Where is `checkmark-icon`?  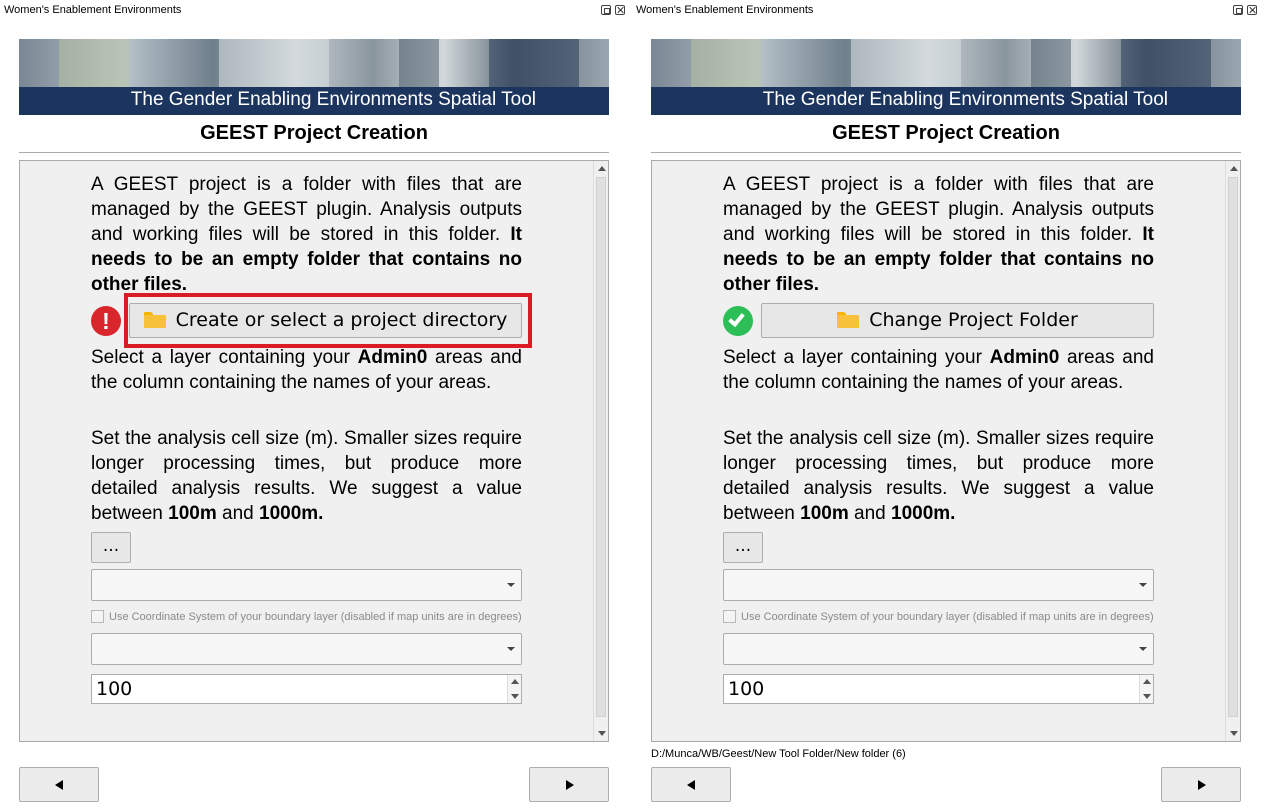
checkmark-icon is located at coordinates (738, 321).